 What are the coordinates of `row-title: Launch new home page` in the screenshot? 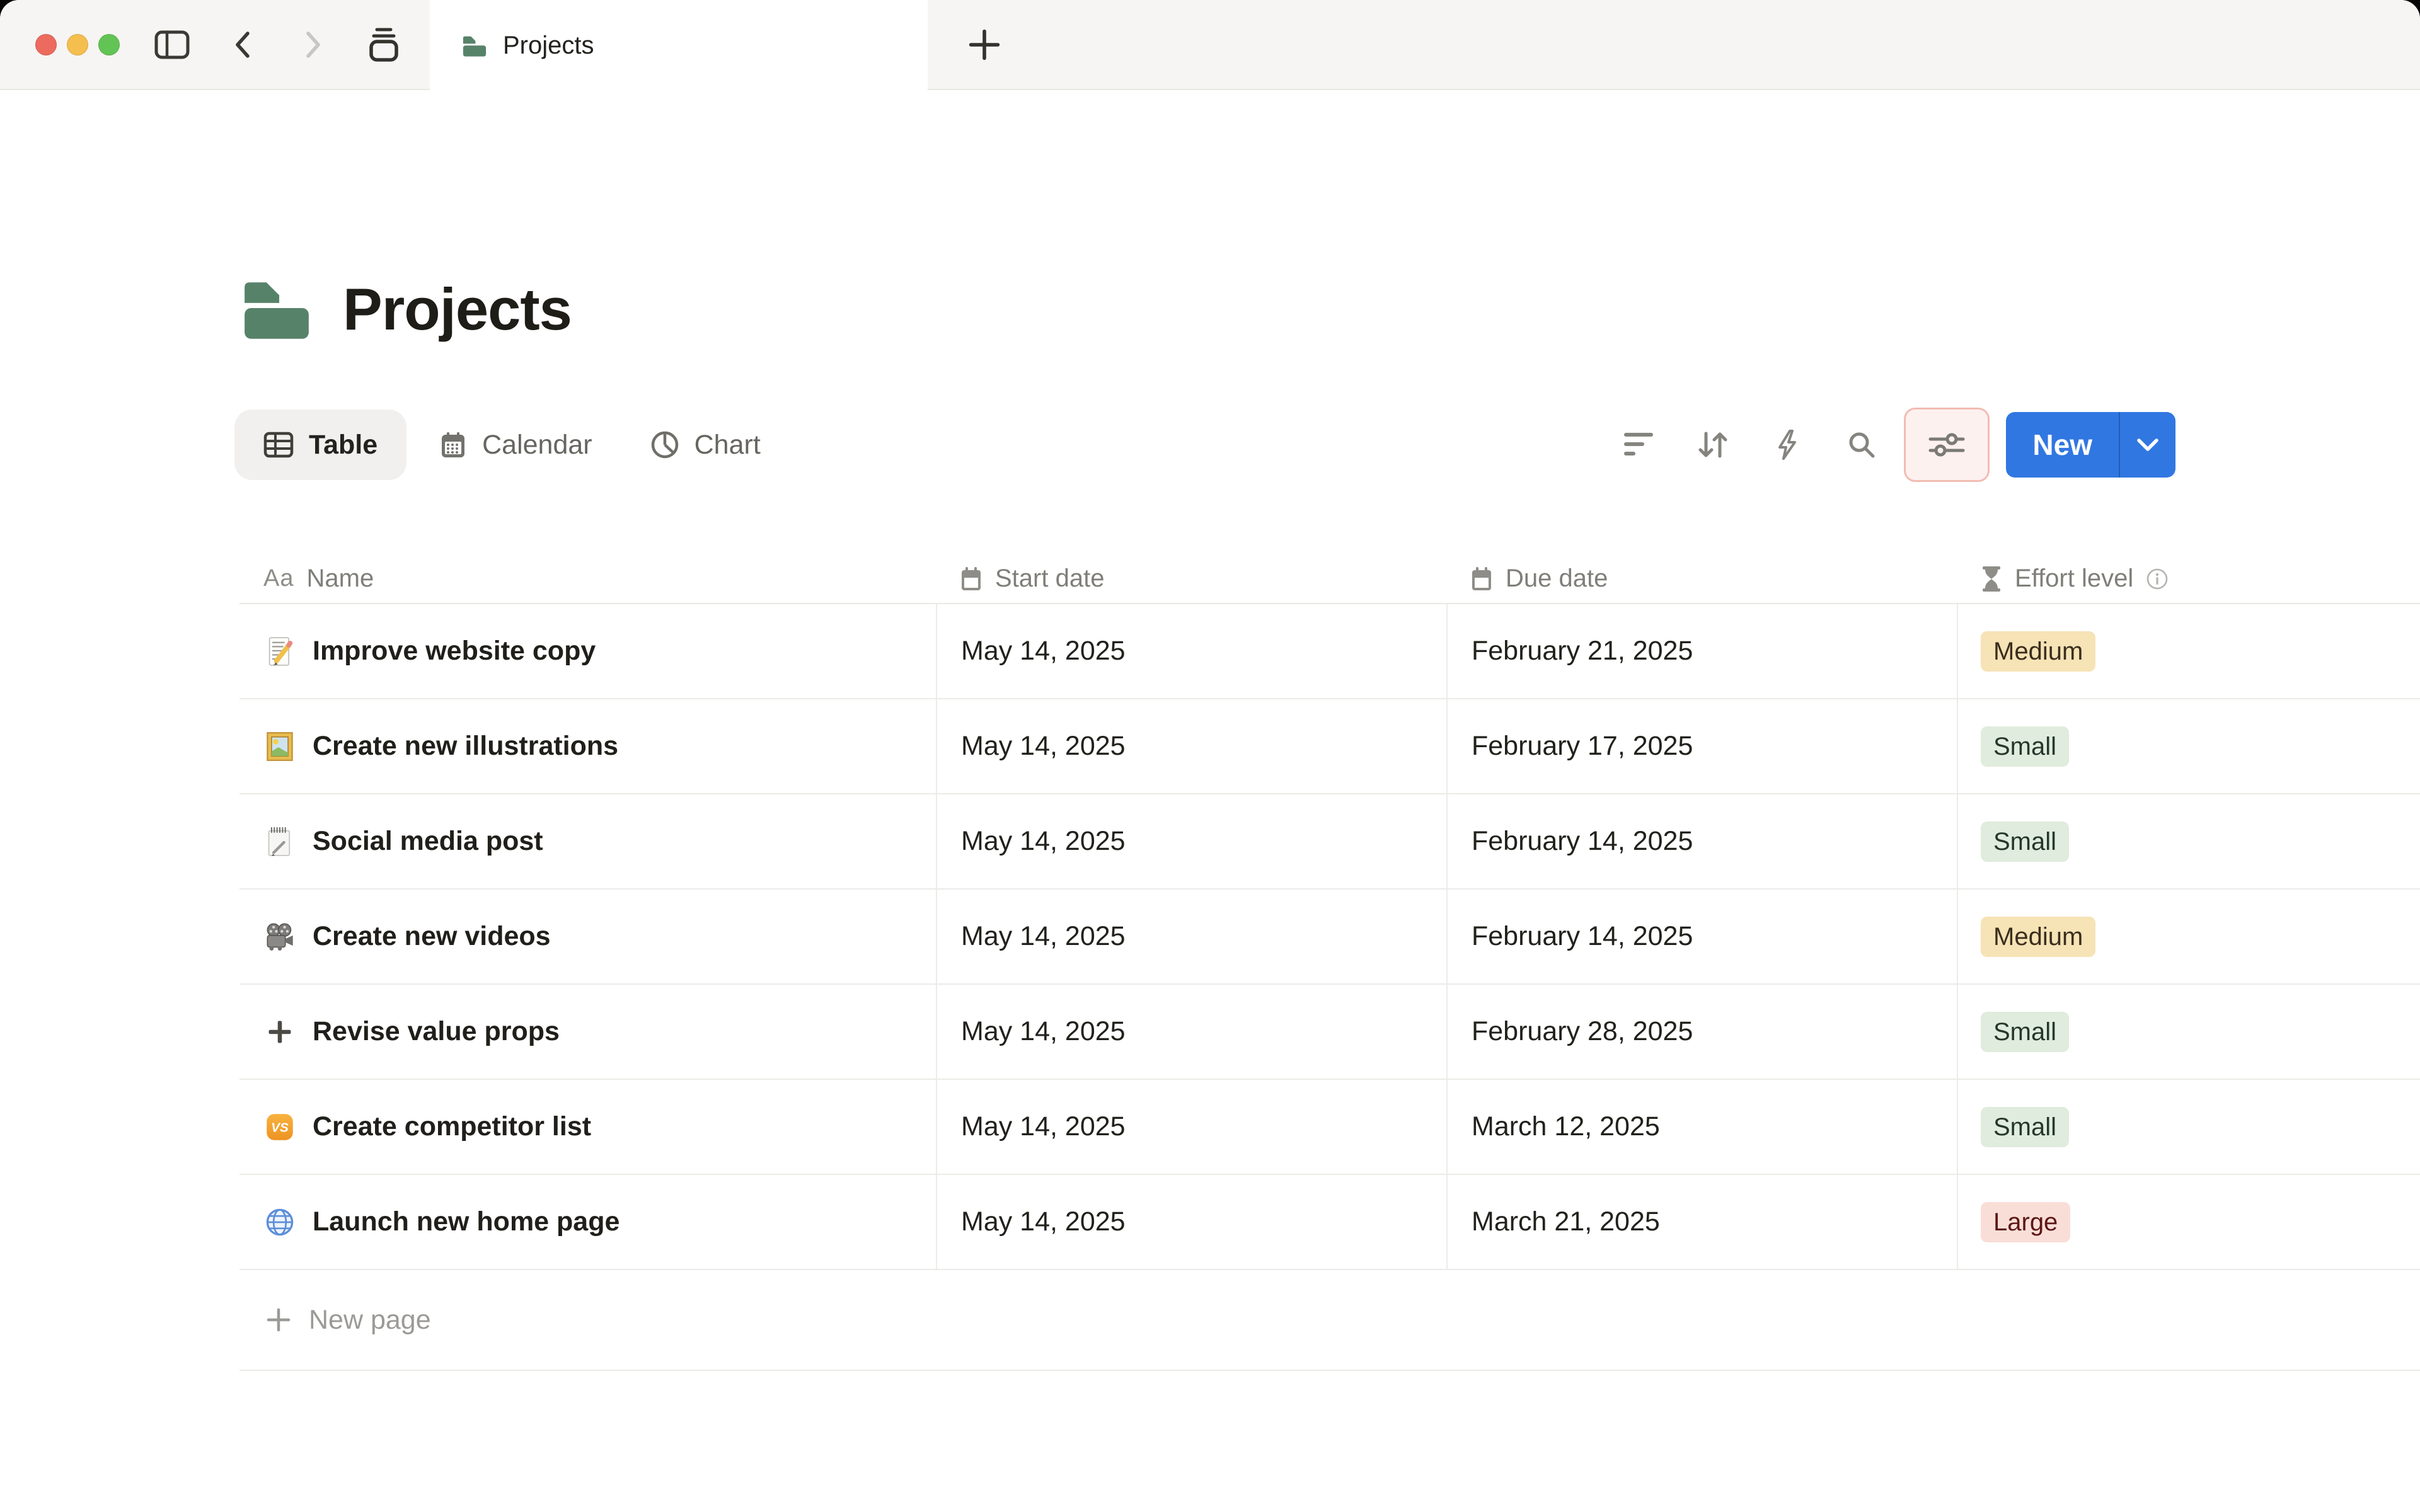 It's located at (466, 1221).